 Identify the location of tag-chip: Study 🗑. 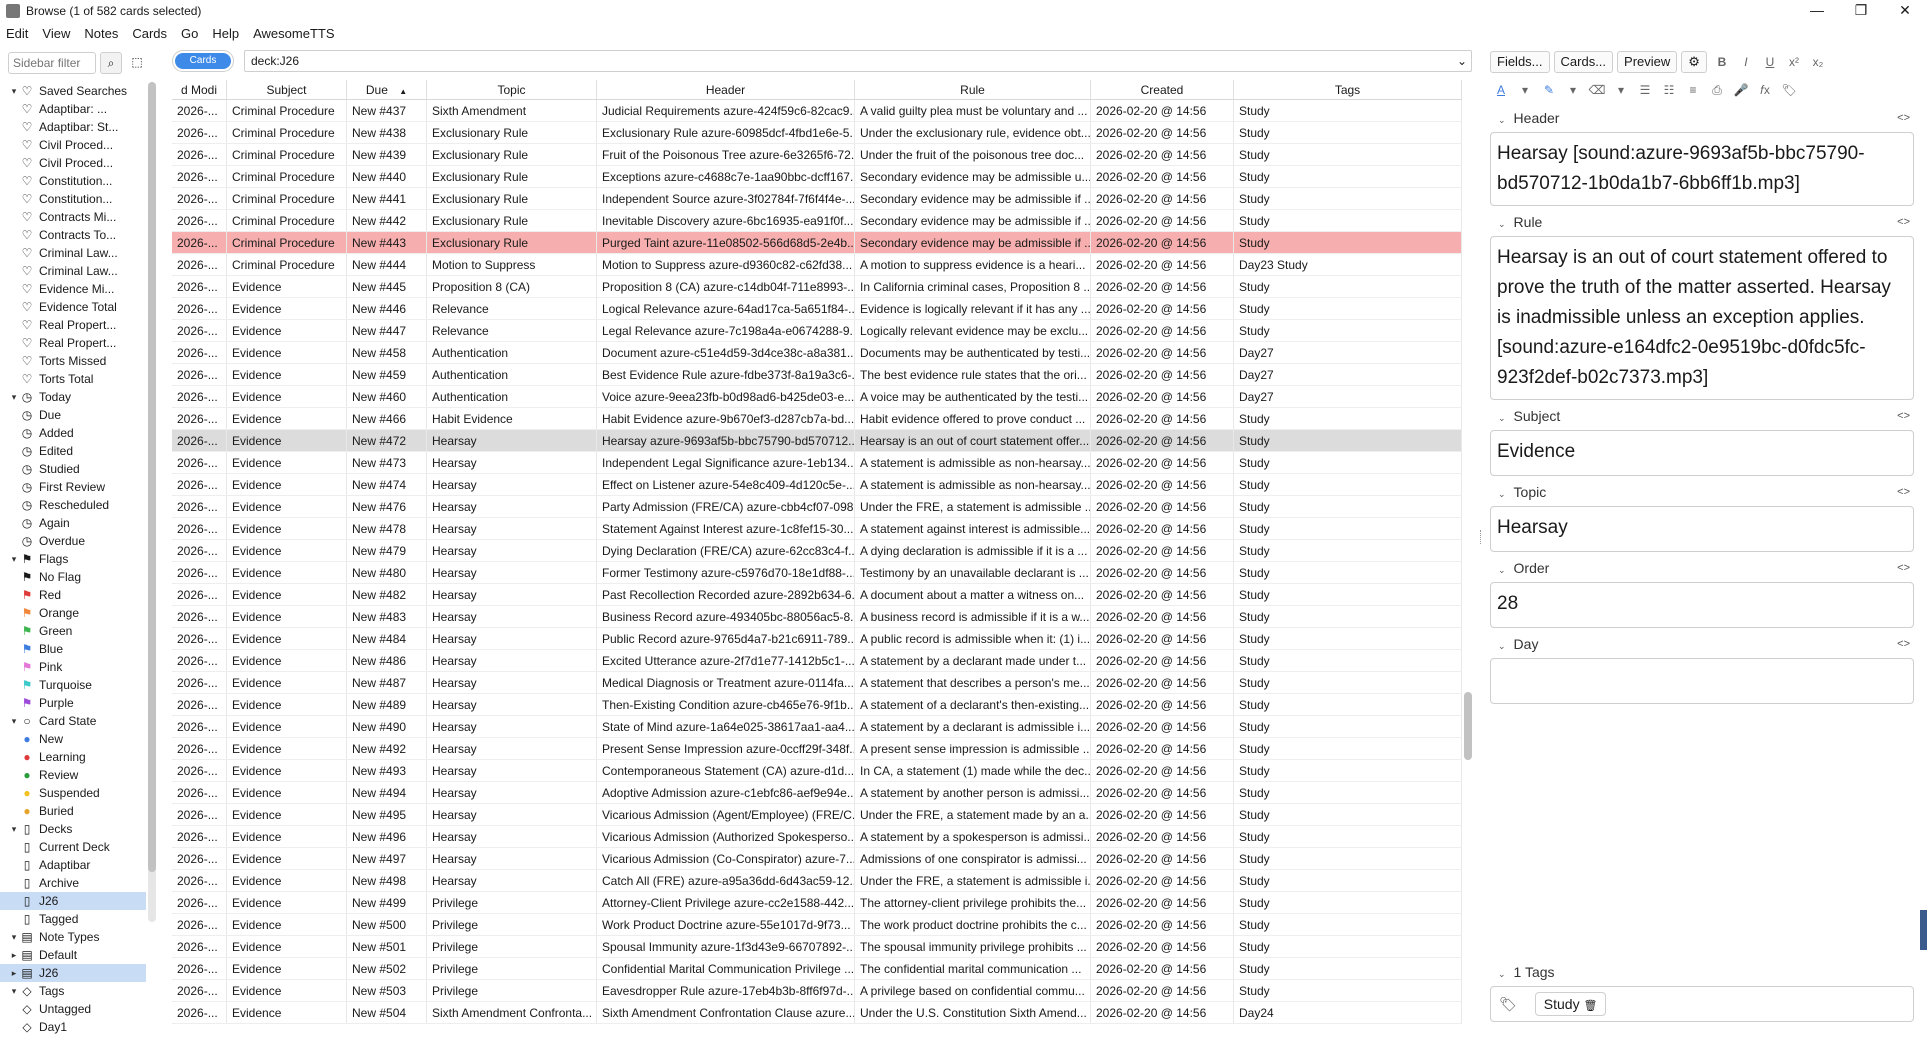
(1570, 1004).